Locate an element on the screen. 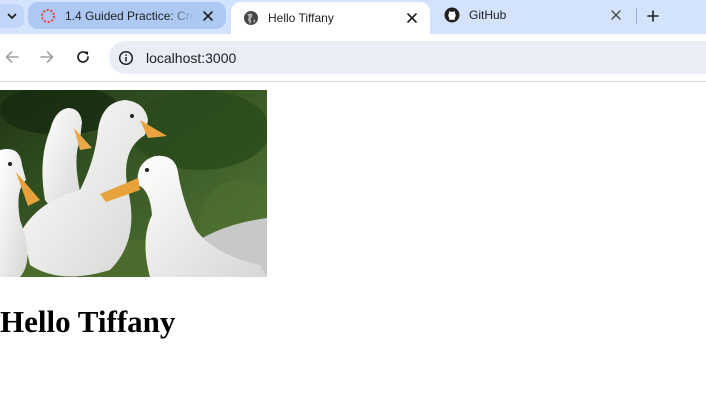  tab-search-button is located at coordinates (12, 16).